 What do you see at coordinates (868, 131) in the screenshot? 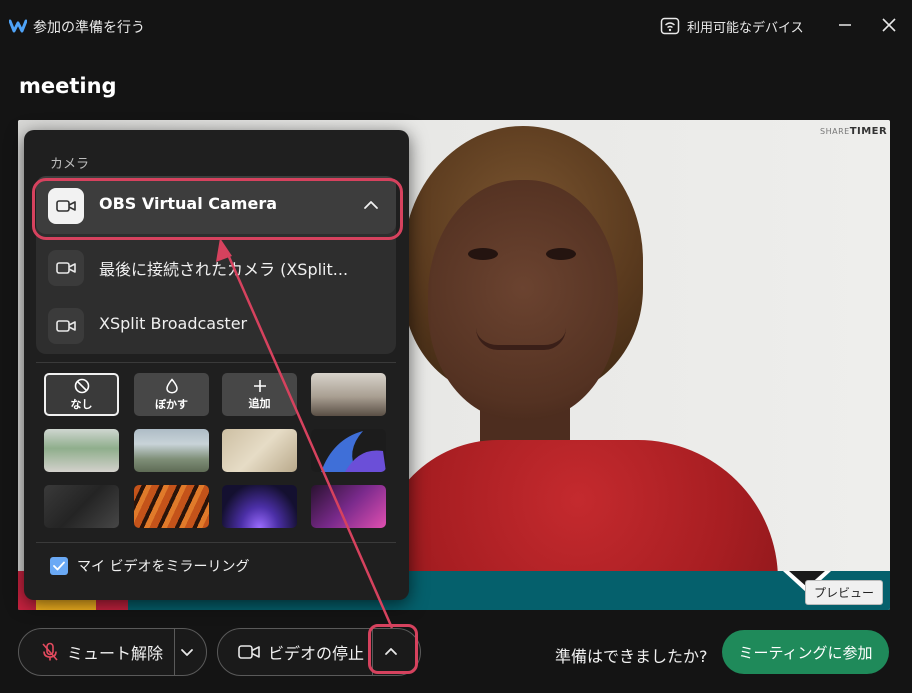
I see `brand-logo-bold: TIMER` at bounding box center [868, 131].